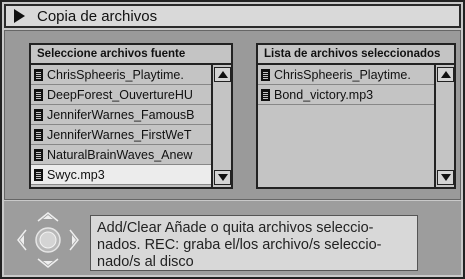  Describe the element at coordinates (19, 16) in the screenshot. I see `play-icon` at that location.